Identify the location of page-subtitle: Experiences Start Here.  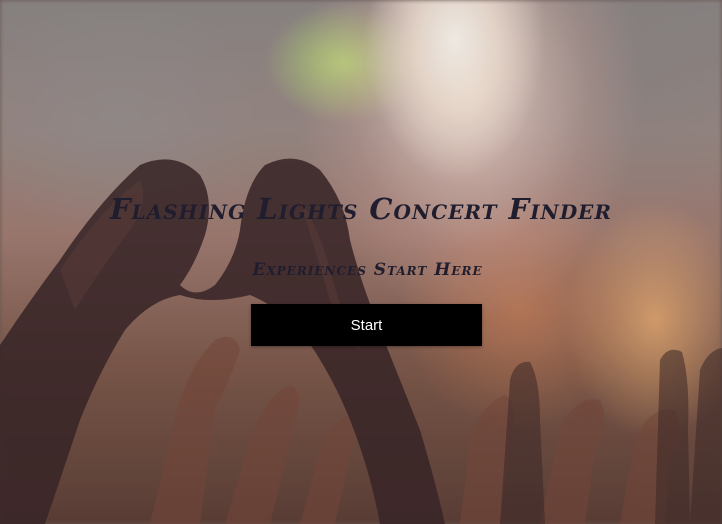
(367, 270).